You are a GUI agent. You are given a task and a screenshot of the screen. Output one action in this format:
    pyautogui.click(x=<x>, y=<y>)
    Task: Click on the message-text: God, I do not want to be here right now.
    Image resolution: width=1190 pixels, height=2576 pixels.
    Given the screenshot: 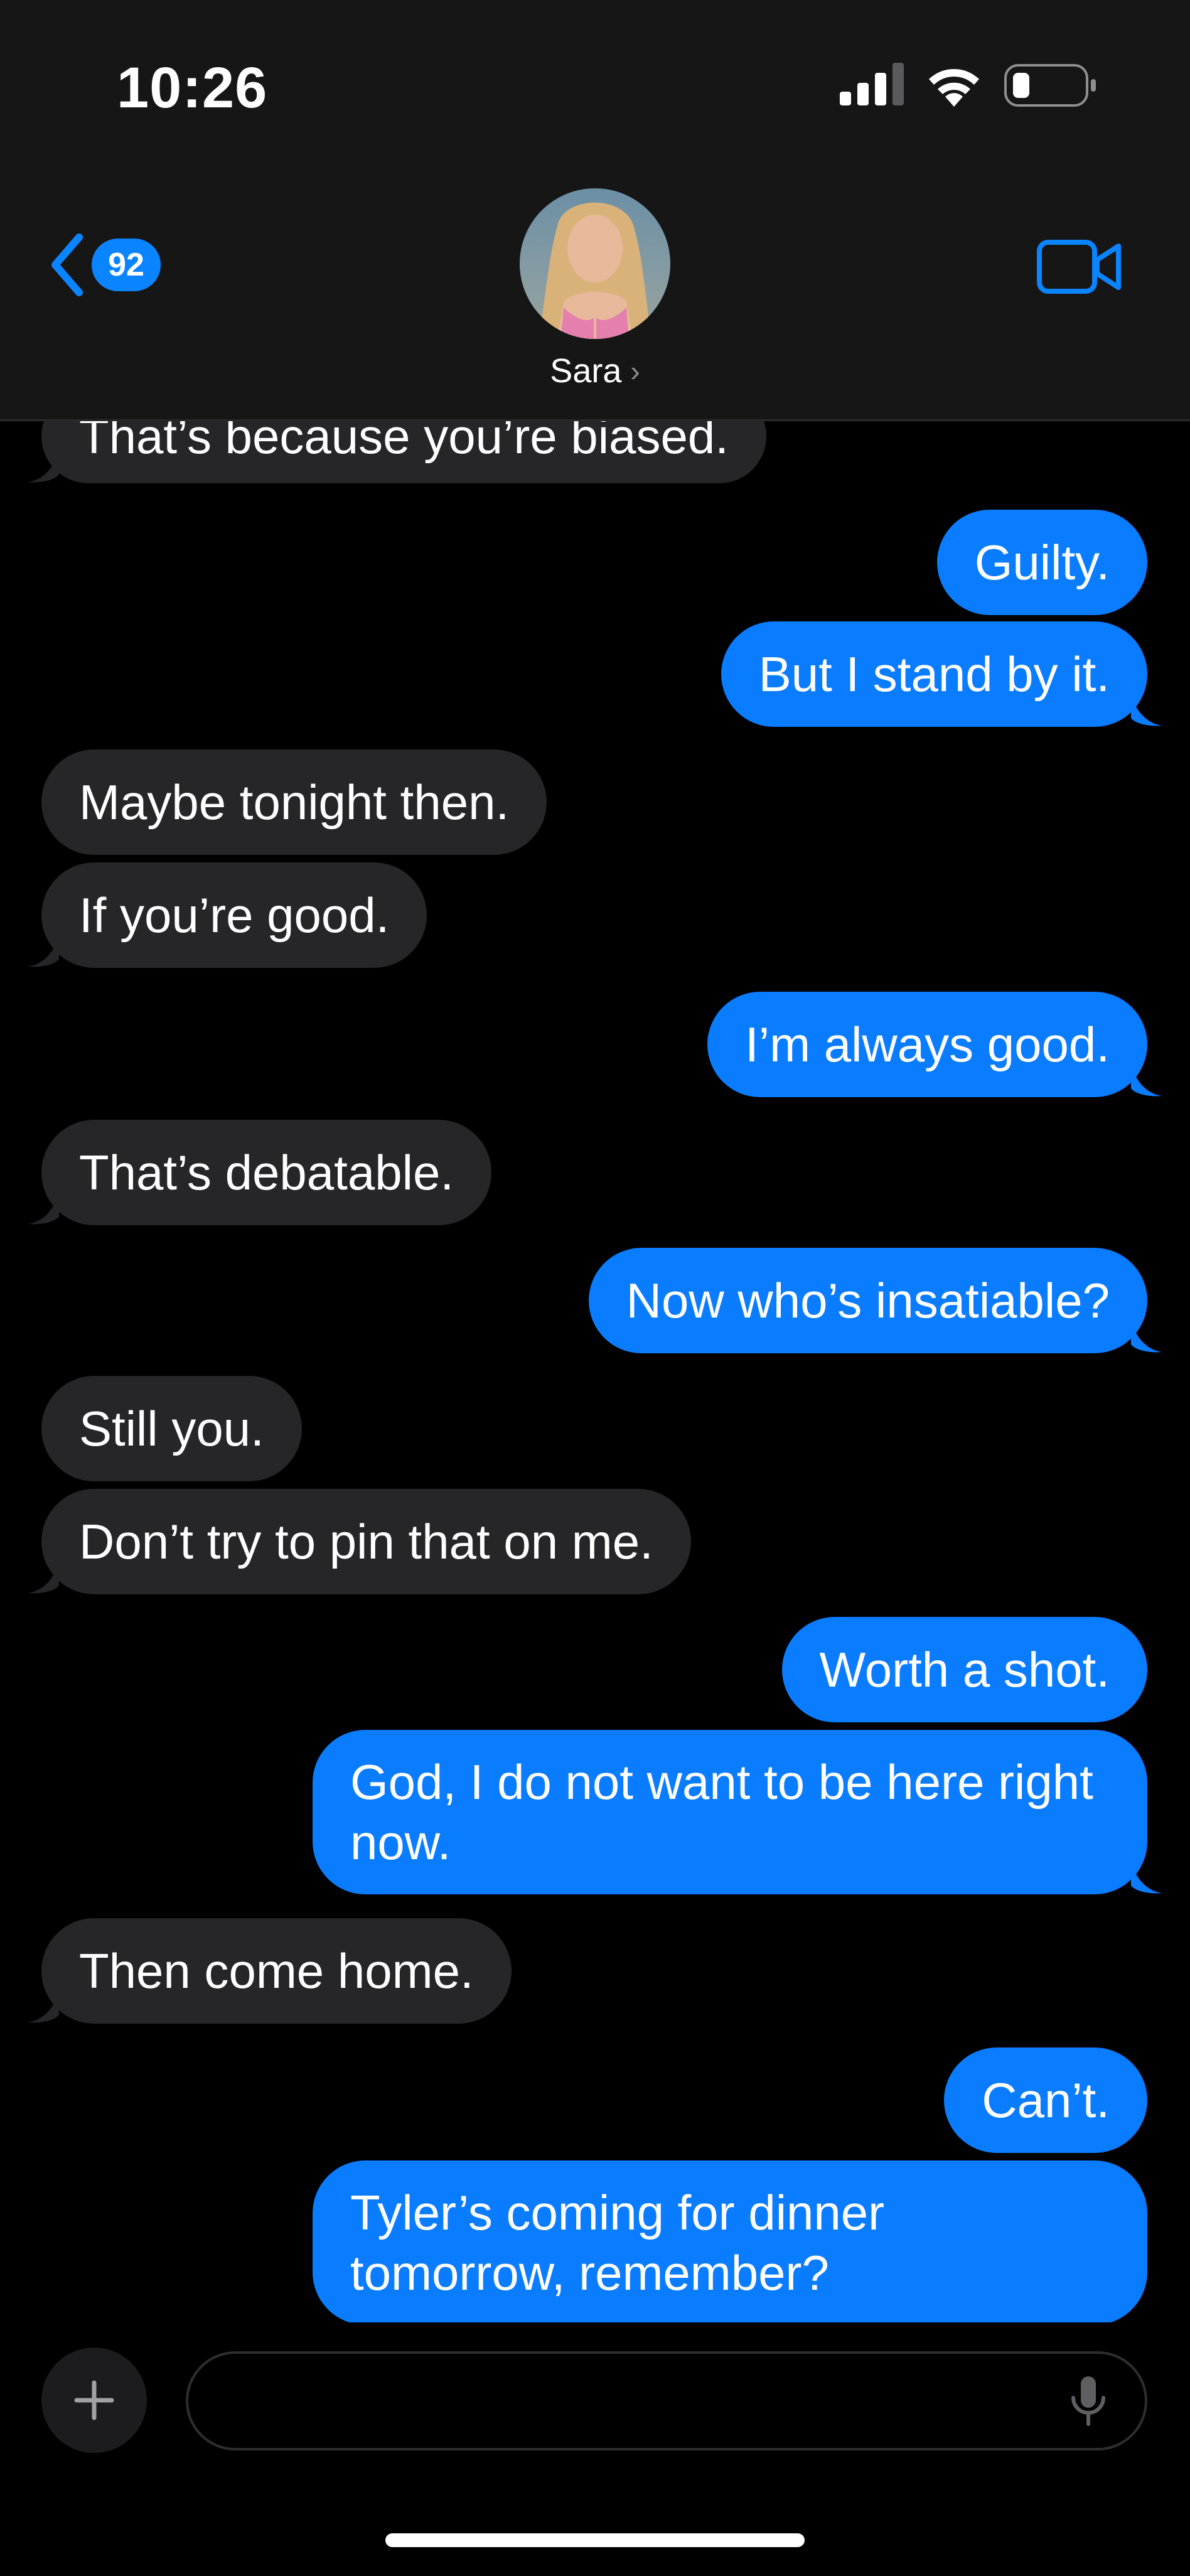 What is the action you would take?
    pyautogui.click(x=721, y=1812)
    